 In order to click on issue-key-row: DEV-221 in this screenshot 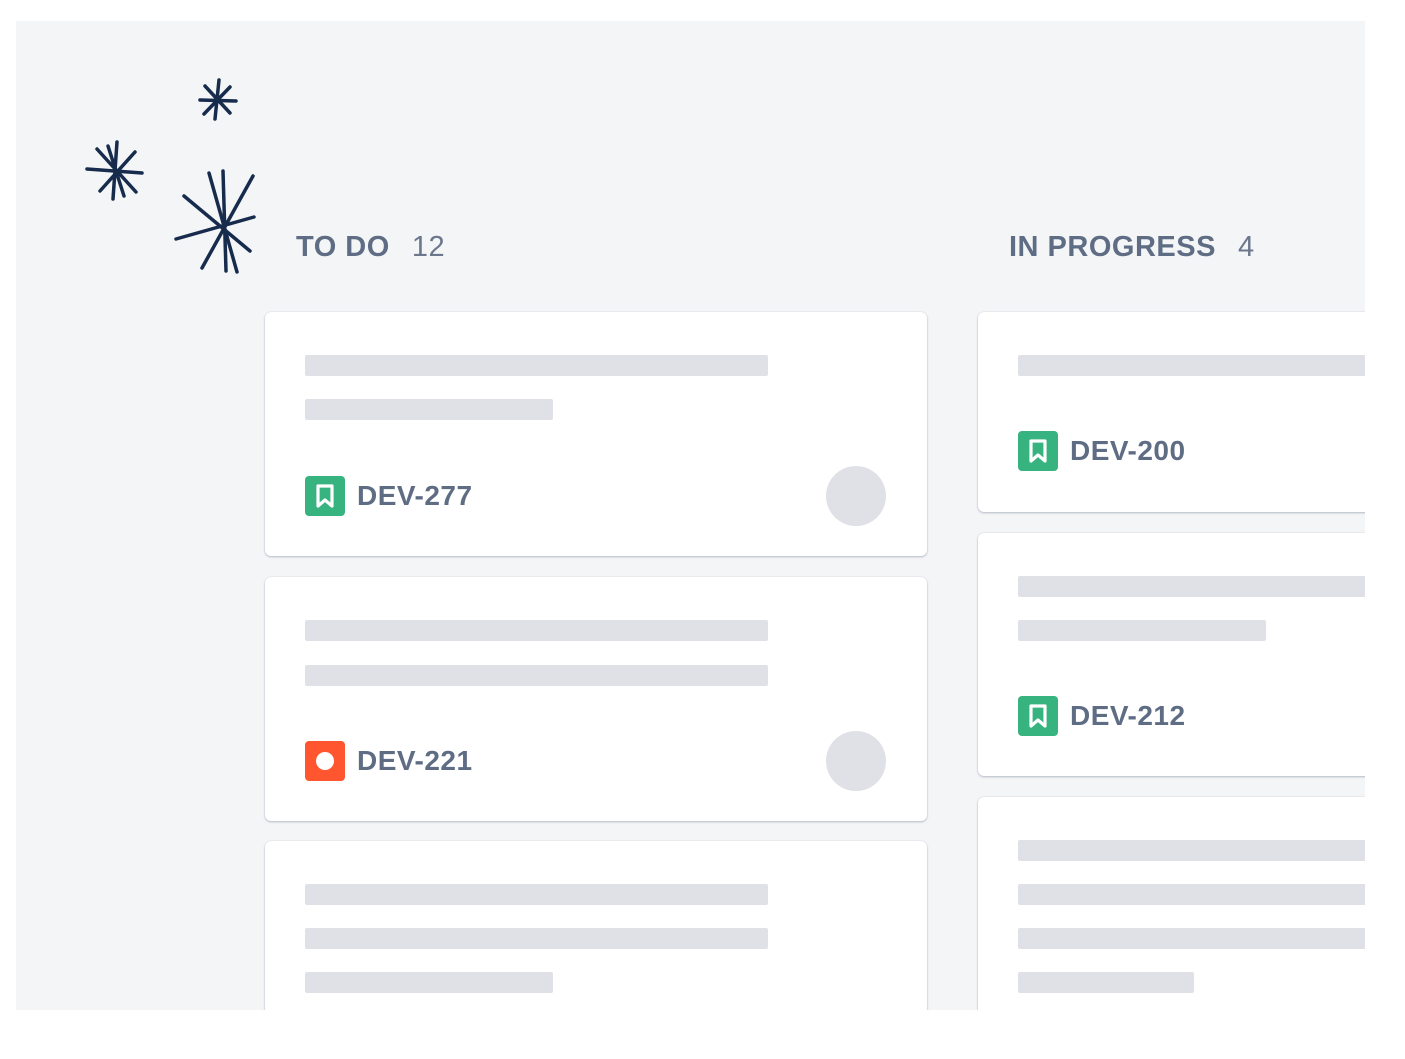, I will do `click(389, 761)`.